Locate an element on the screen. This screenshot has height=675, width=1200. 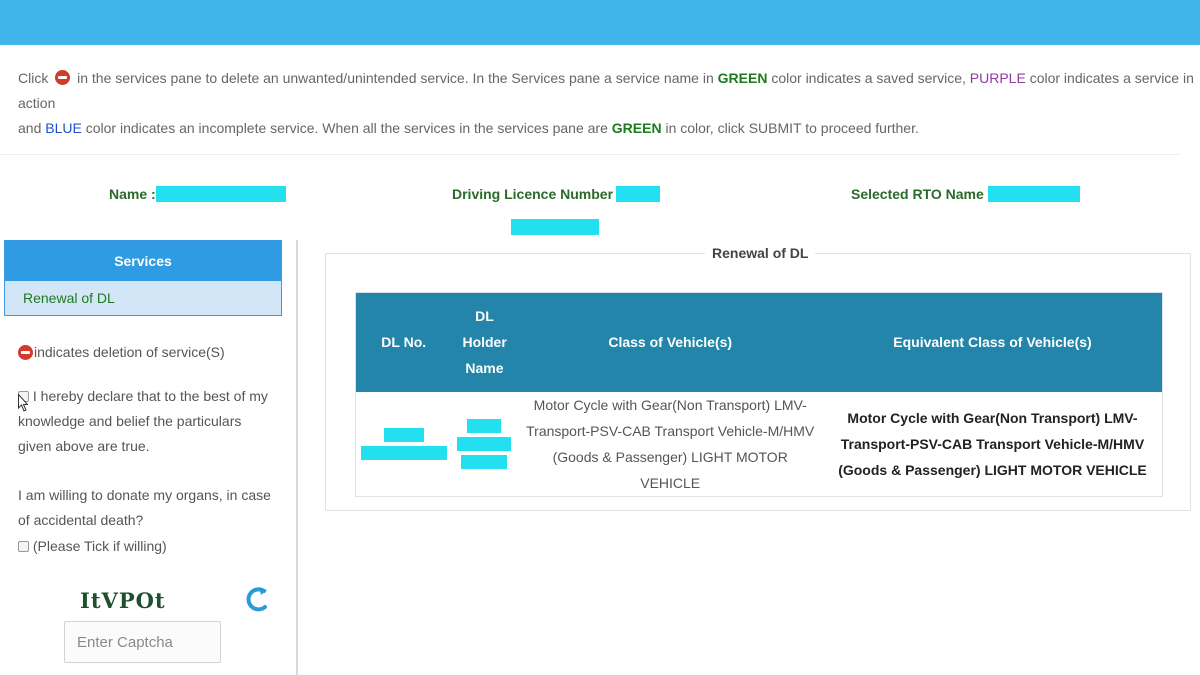
cell-dl-no is located at coordinates (404, 444).